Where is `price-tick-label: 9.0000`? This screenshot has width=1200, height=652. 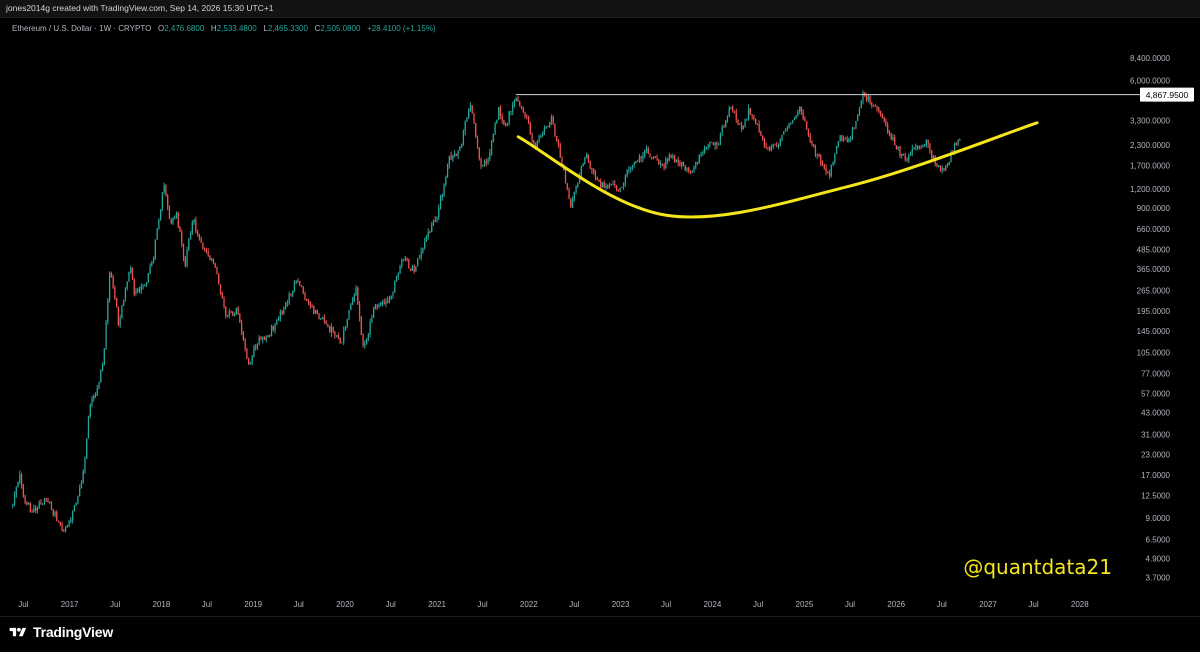 price-tick-label: 9.0000 is located at coordinates (1158, 518).